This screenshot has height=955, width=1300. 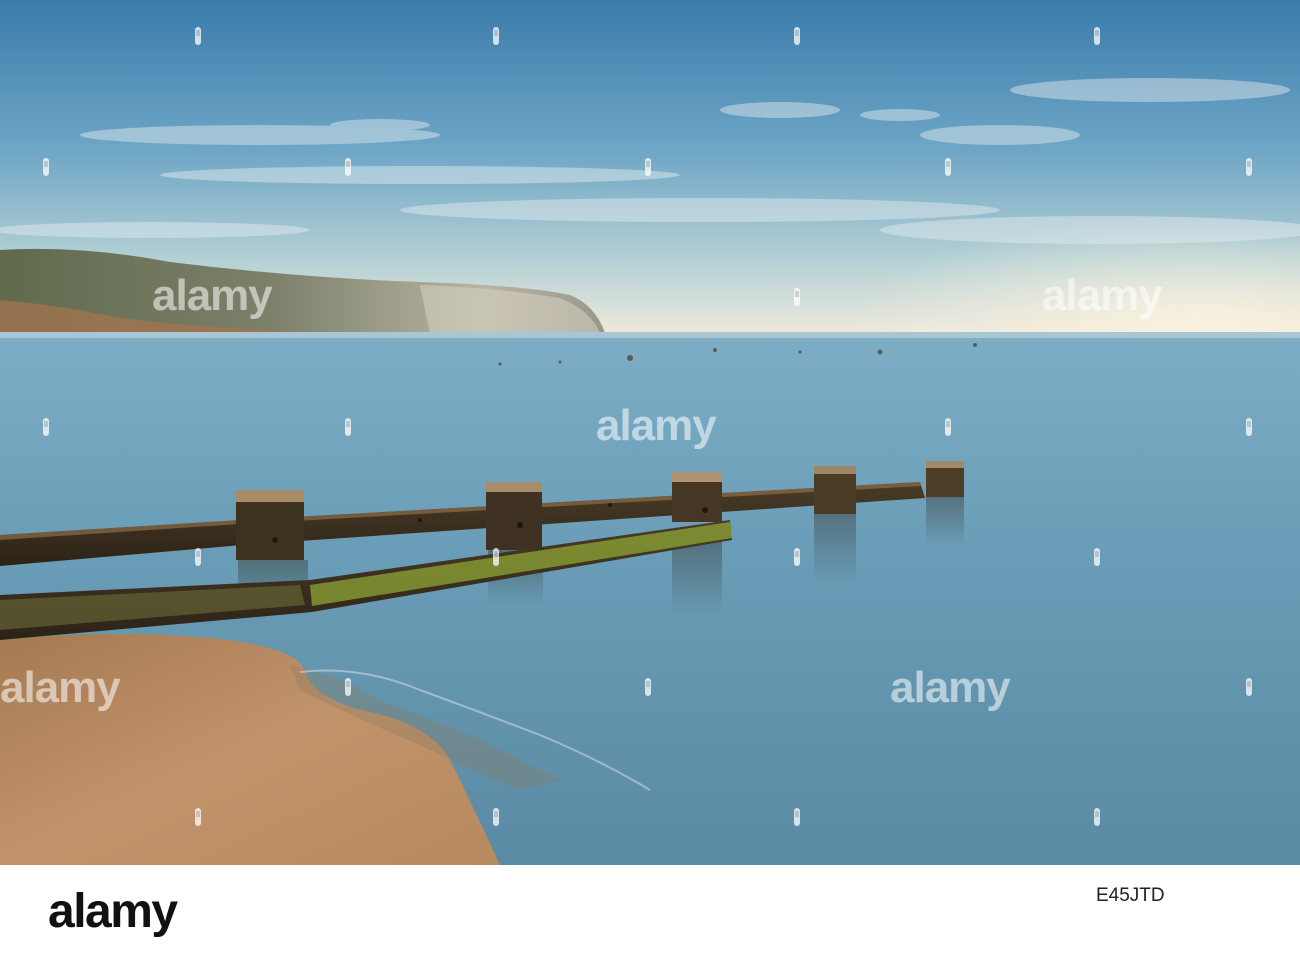 I want to click on image-id-label: E45JTD, so click(x=1130, y=895).